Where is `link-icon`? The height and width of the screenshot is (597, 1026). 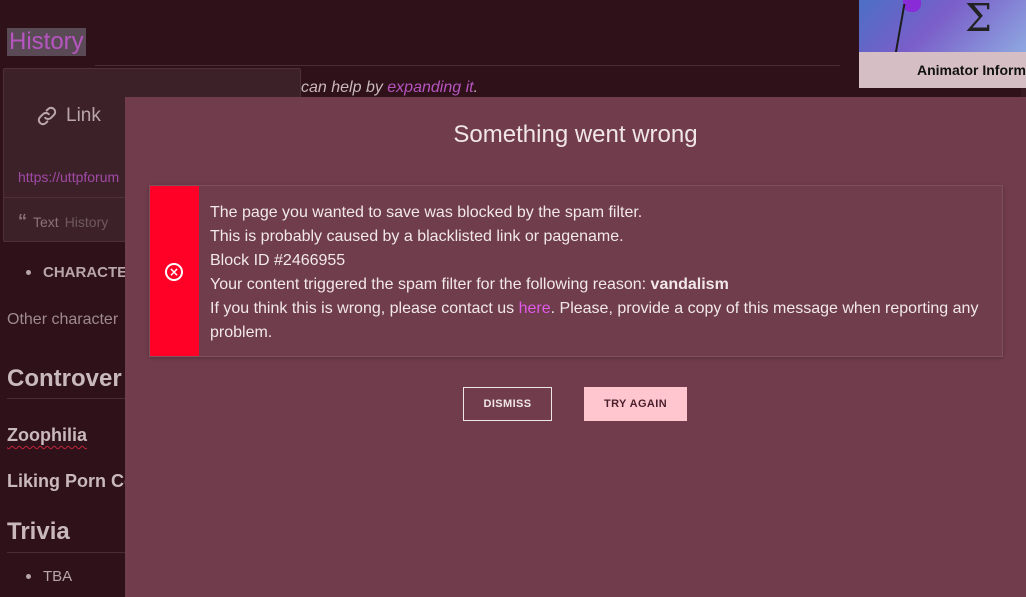
link-icon is located at coordinates (47, 116).